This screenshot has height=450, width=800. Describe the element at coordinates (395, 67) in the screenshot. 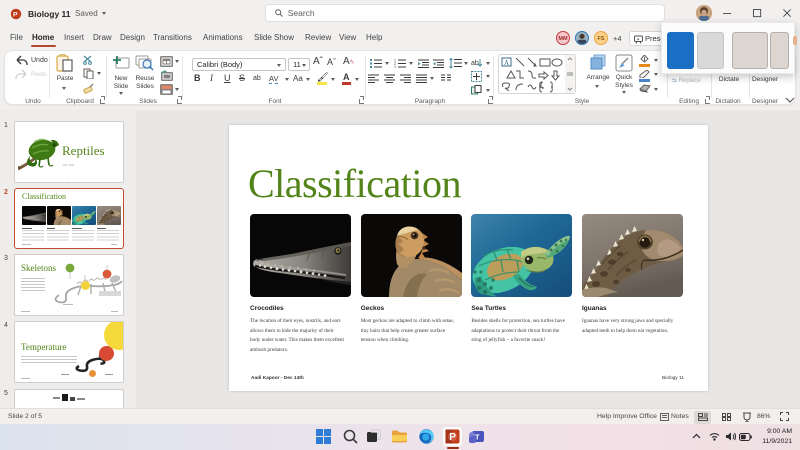

I see `svg-text: 3` at that location.